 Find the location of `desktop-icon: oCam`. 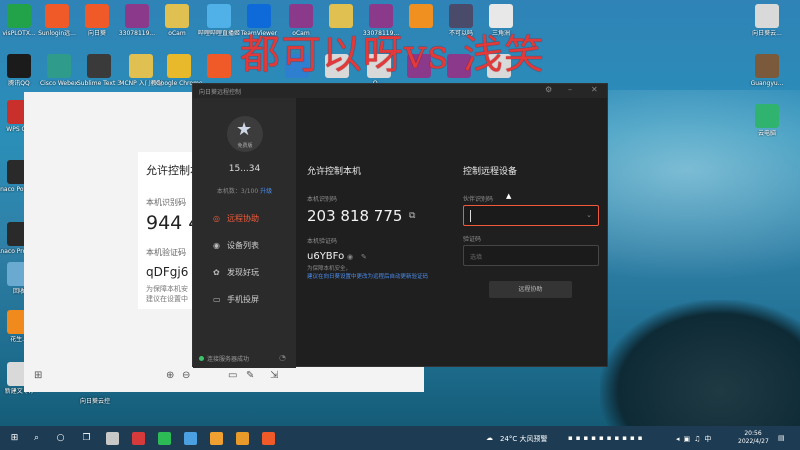

desktop-icon: oCam is located at coordinates (177, 20).